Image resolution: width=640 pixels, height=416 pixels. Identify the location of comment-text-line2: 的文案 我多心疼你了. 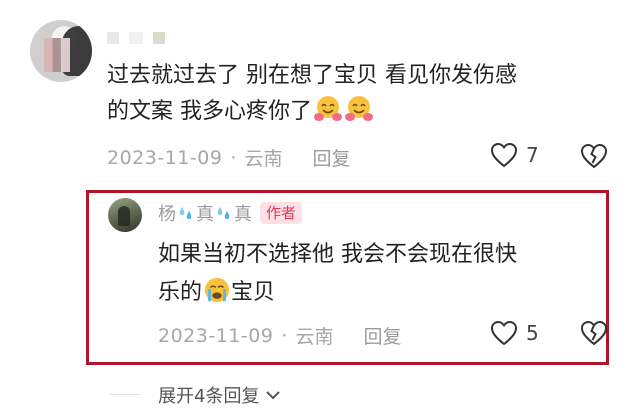
(209, 111).